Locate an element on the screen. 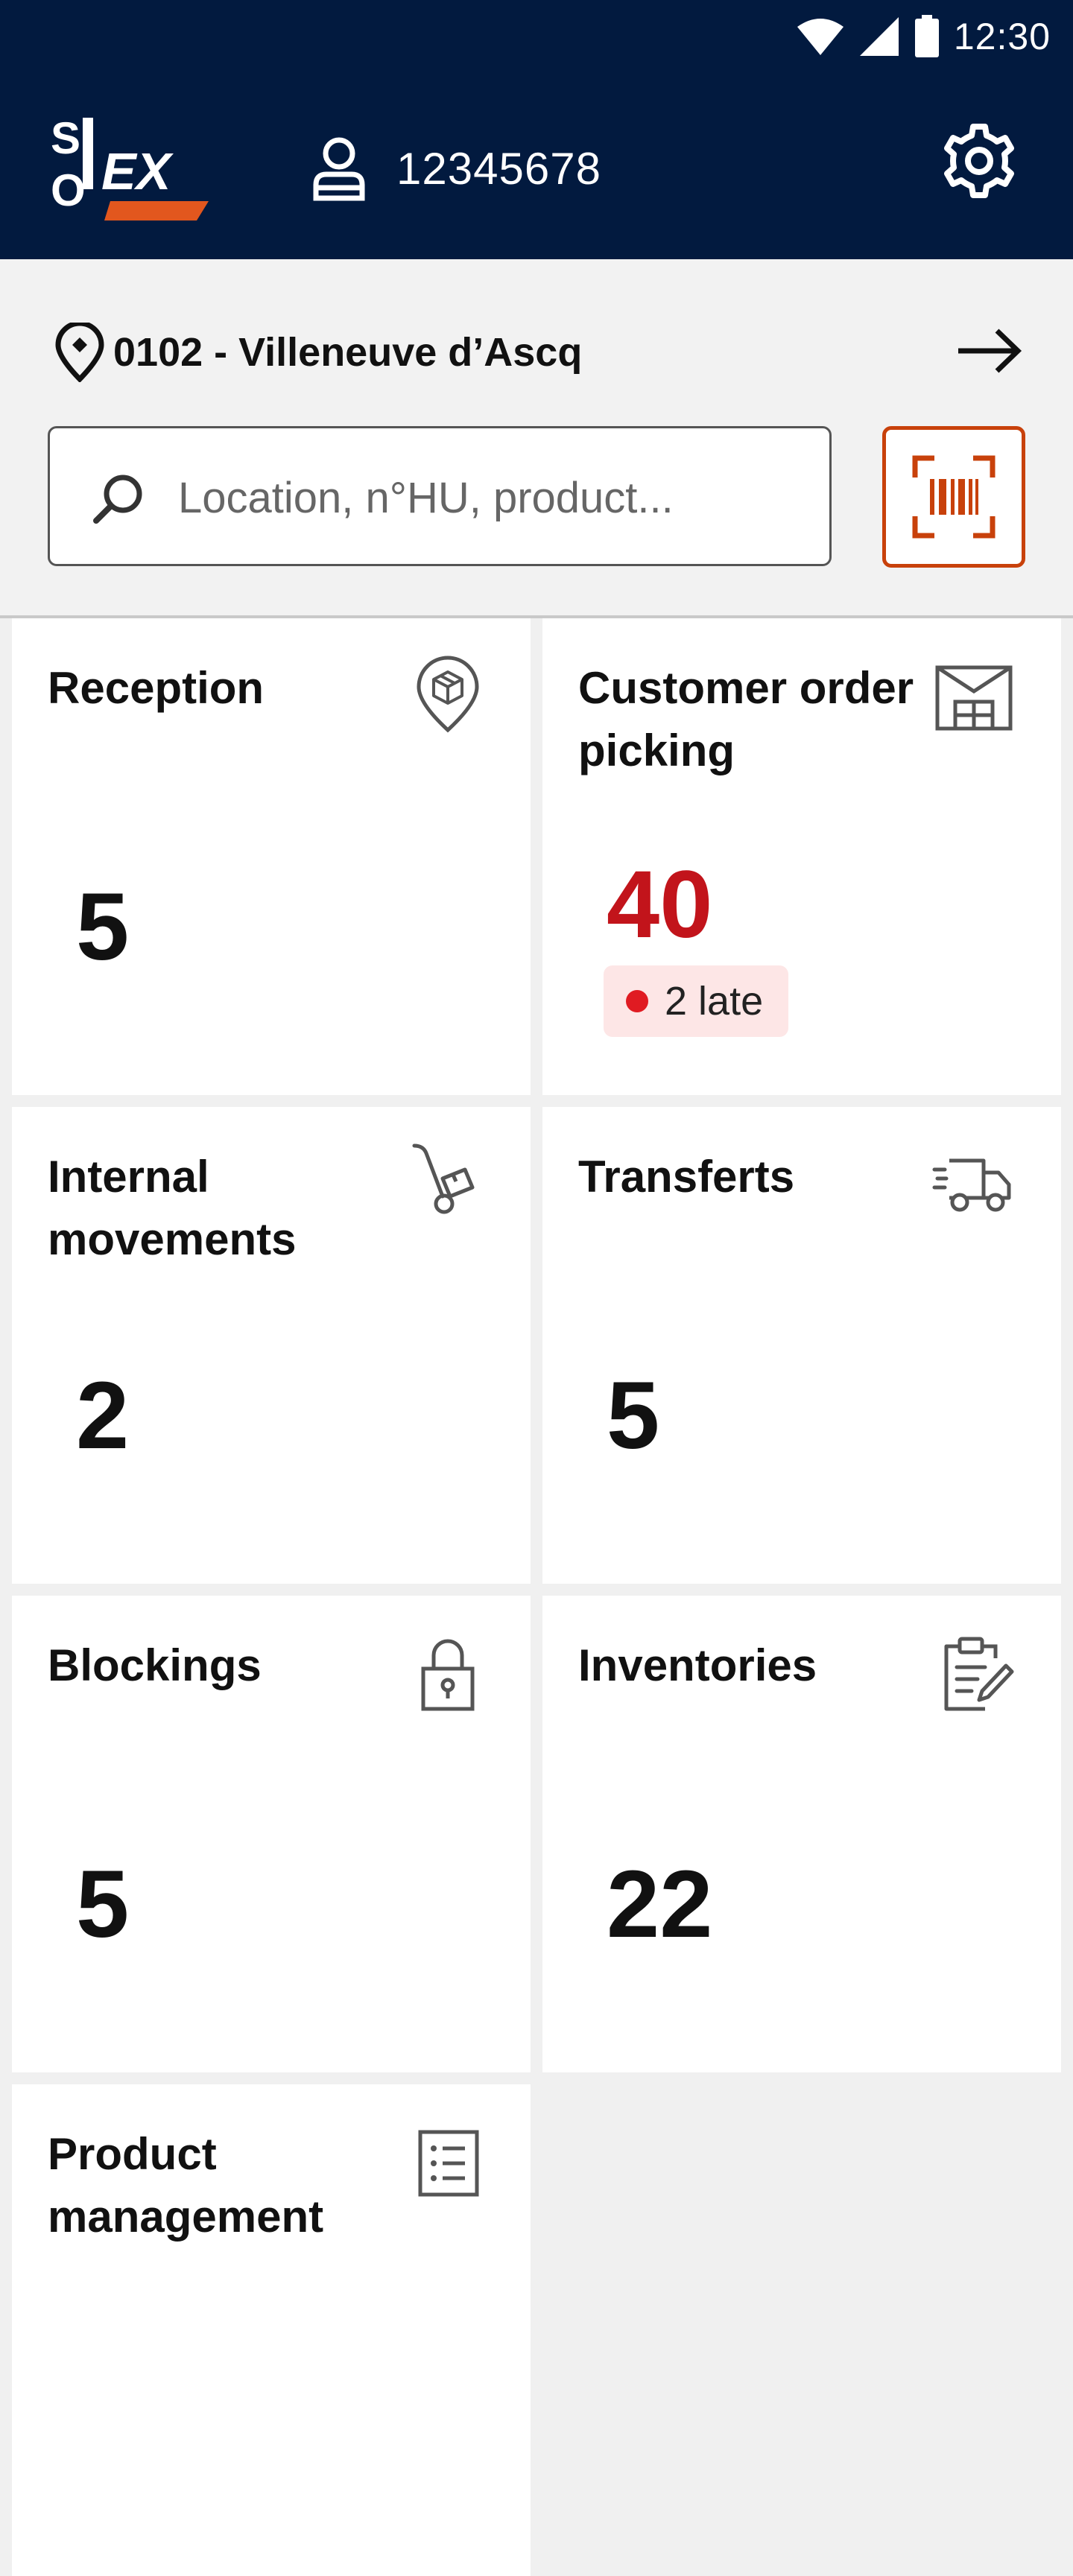  hand-truck-icon is located at coordinates (443, 1179).